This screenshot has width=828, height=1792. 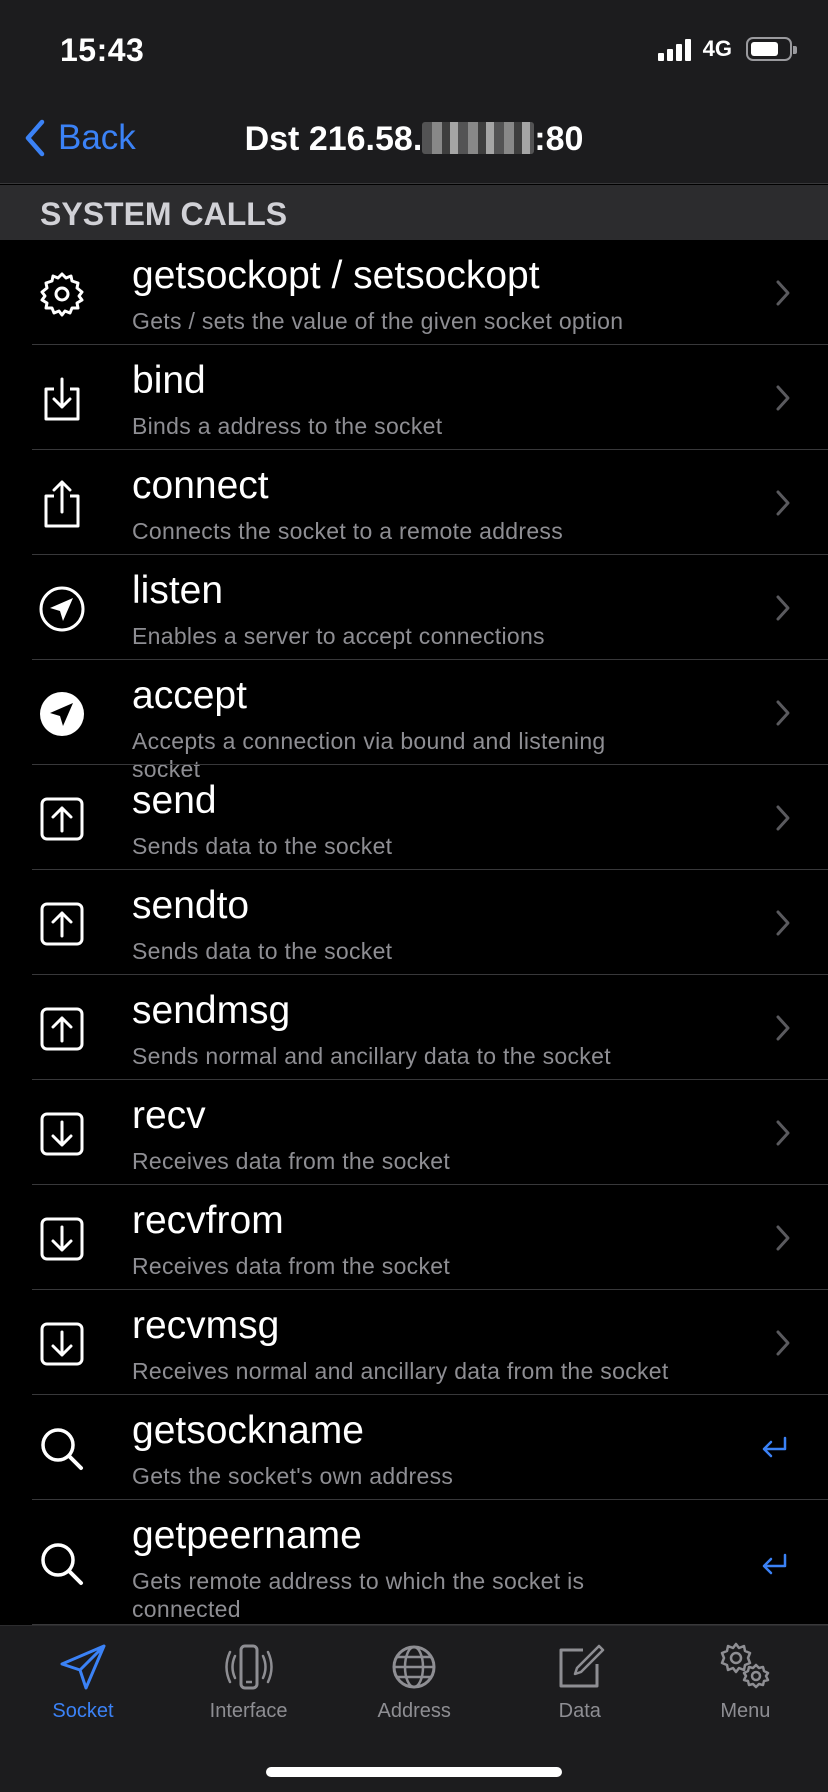 What do you see at coordinates (208, 1220) in the screenshot?
I see `syscall-name: recvfrom` at bounding box center [208, 1220].